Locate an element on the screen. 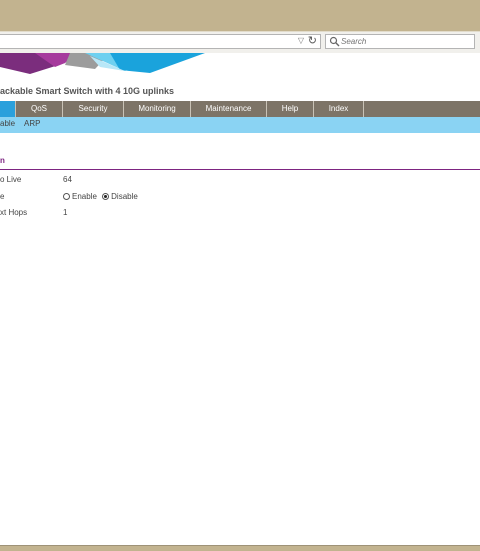 The width and height of the screenshot is (480, 551). search-input is located at coordinates (406, 41).